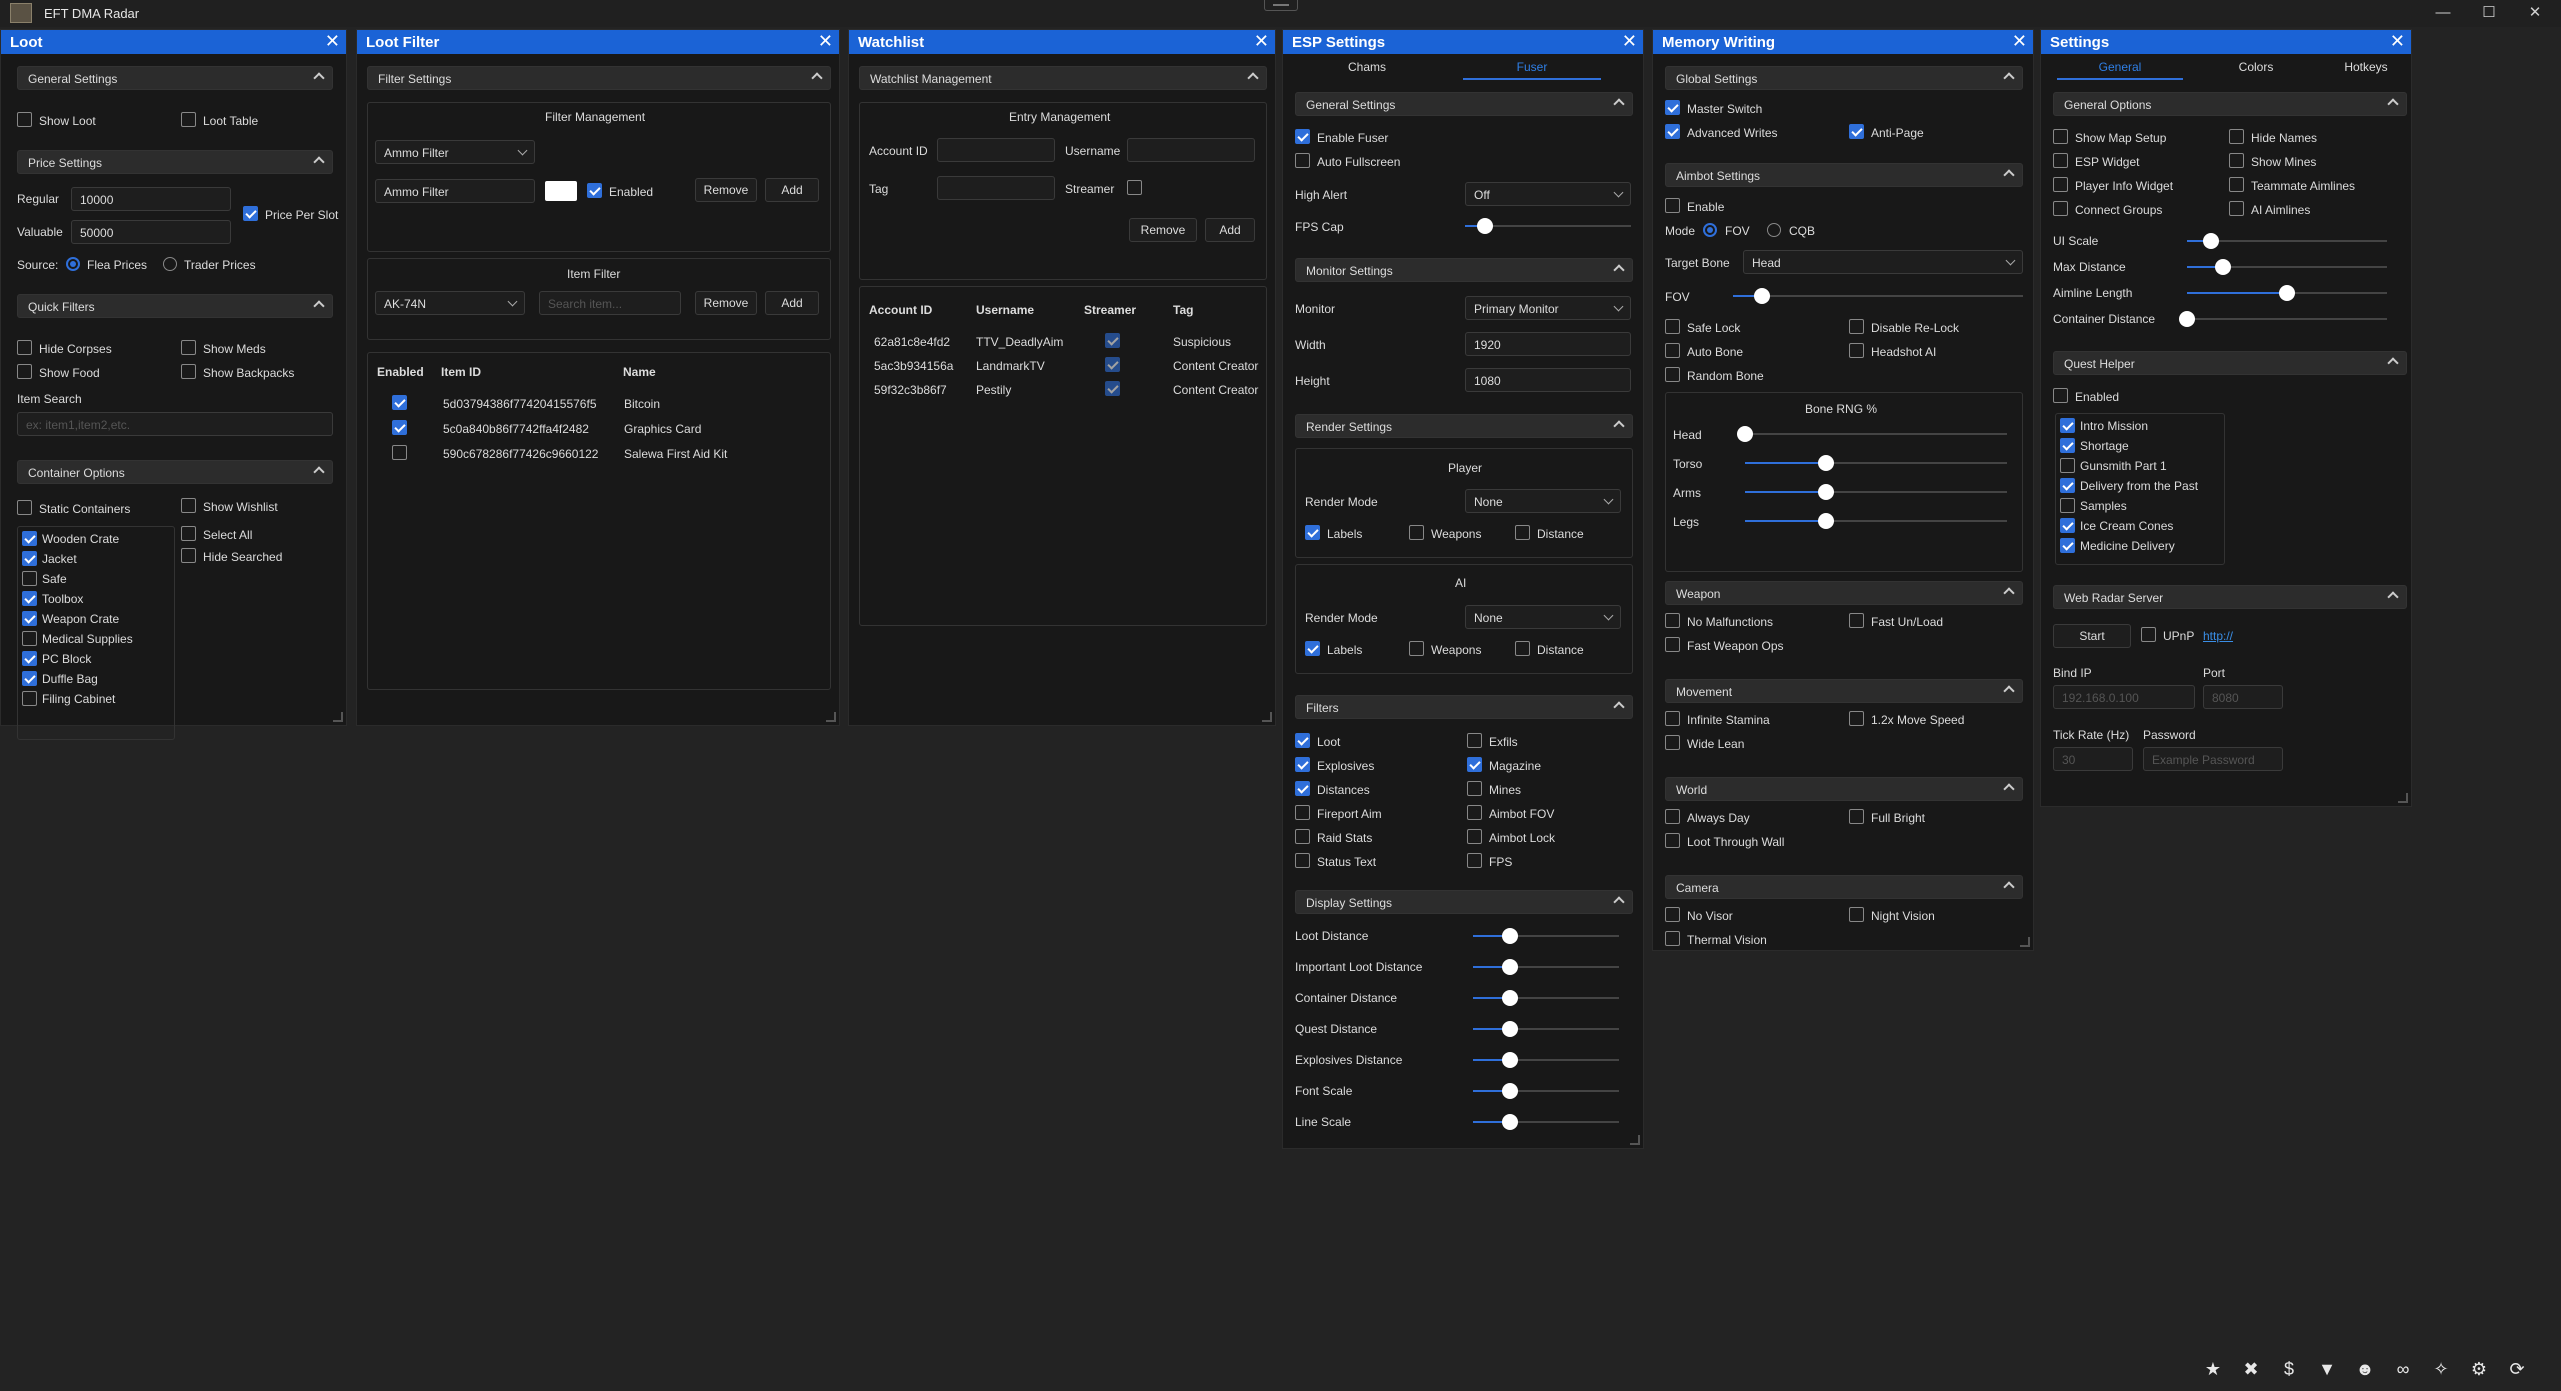  I want to click on player-render-mode-dropdown: None, so click(1543, 501).